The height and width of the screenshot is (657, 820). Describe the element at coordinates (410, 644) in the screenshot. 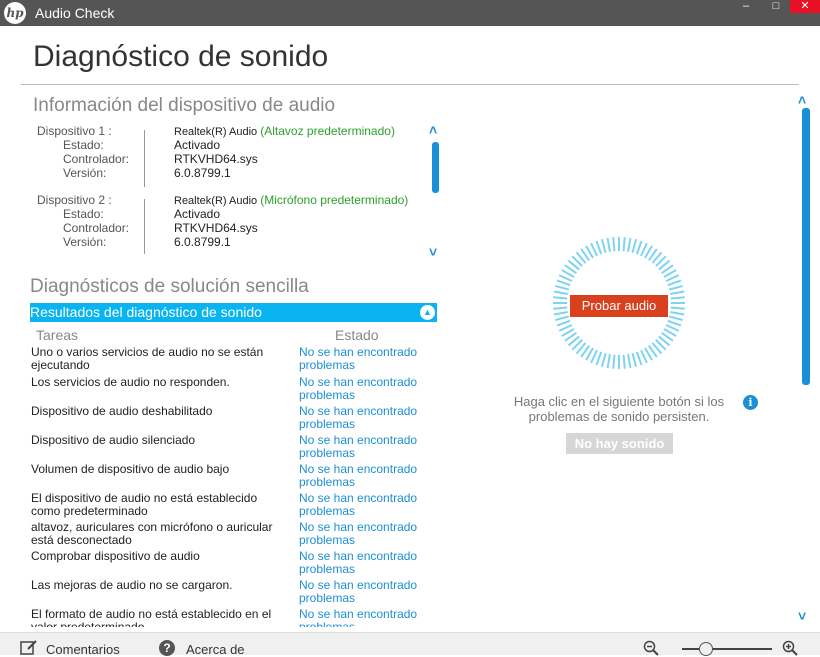

I see `footer-bar: Comentarios ? Acerca de` at that location.